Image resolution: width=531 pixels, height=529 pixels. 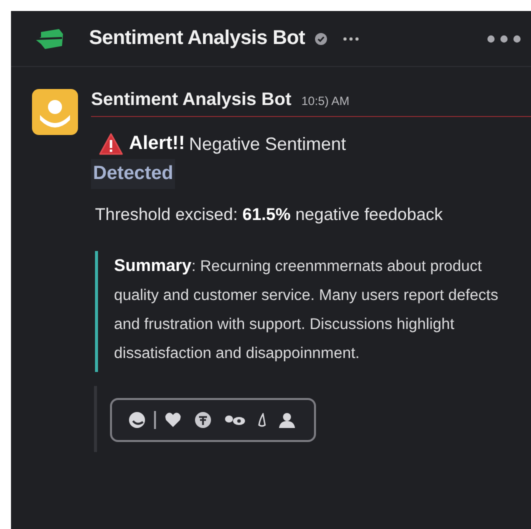 What do you see at coordinates (267, 144) in the screenshot?
I see `alert-text: Negative Sentiment` at bounding box center [267, 144].